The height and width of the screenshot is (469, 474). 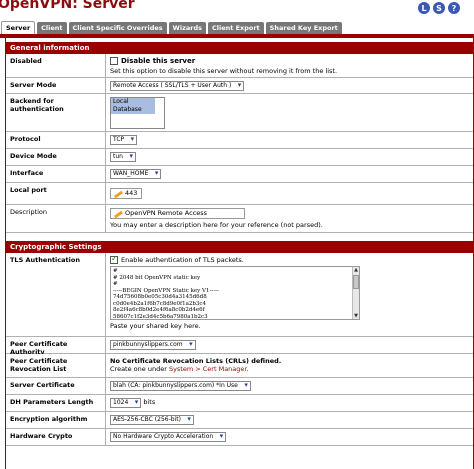 What do you see at coordinates (160, 316) in the screenshot?
I see `tls-key-line: 58607c1f2e3d4c5b6a7980a1b2c3` at bounding box center [160, 316].